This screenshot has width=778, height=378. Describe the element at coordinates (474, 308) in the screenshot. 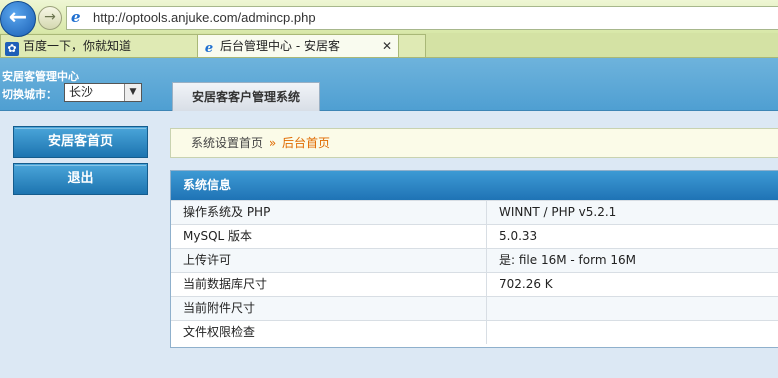

I see `table-row: 当前附件尺寸` at that location.